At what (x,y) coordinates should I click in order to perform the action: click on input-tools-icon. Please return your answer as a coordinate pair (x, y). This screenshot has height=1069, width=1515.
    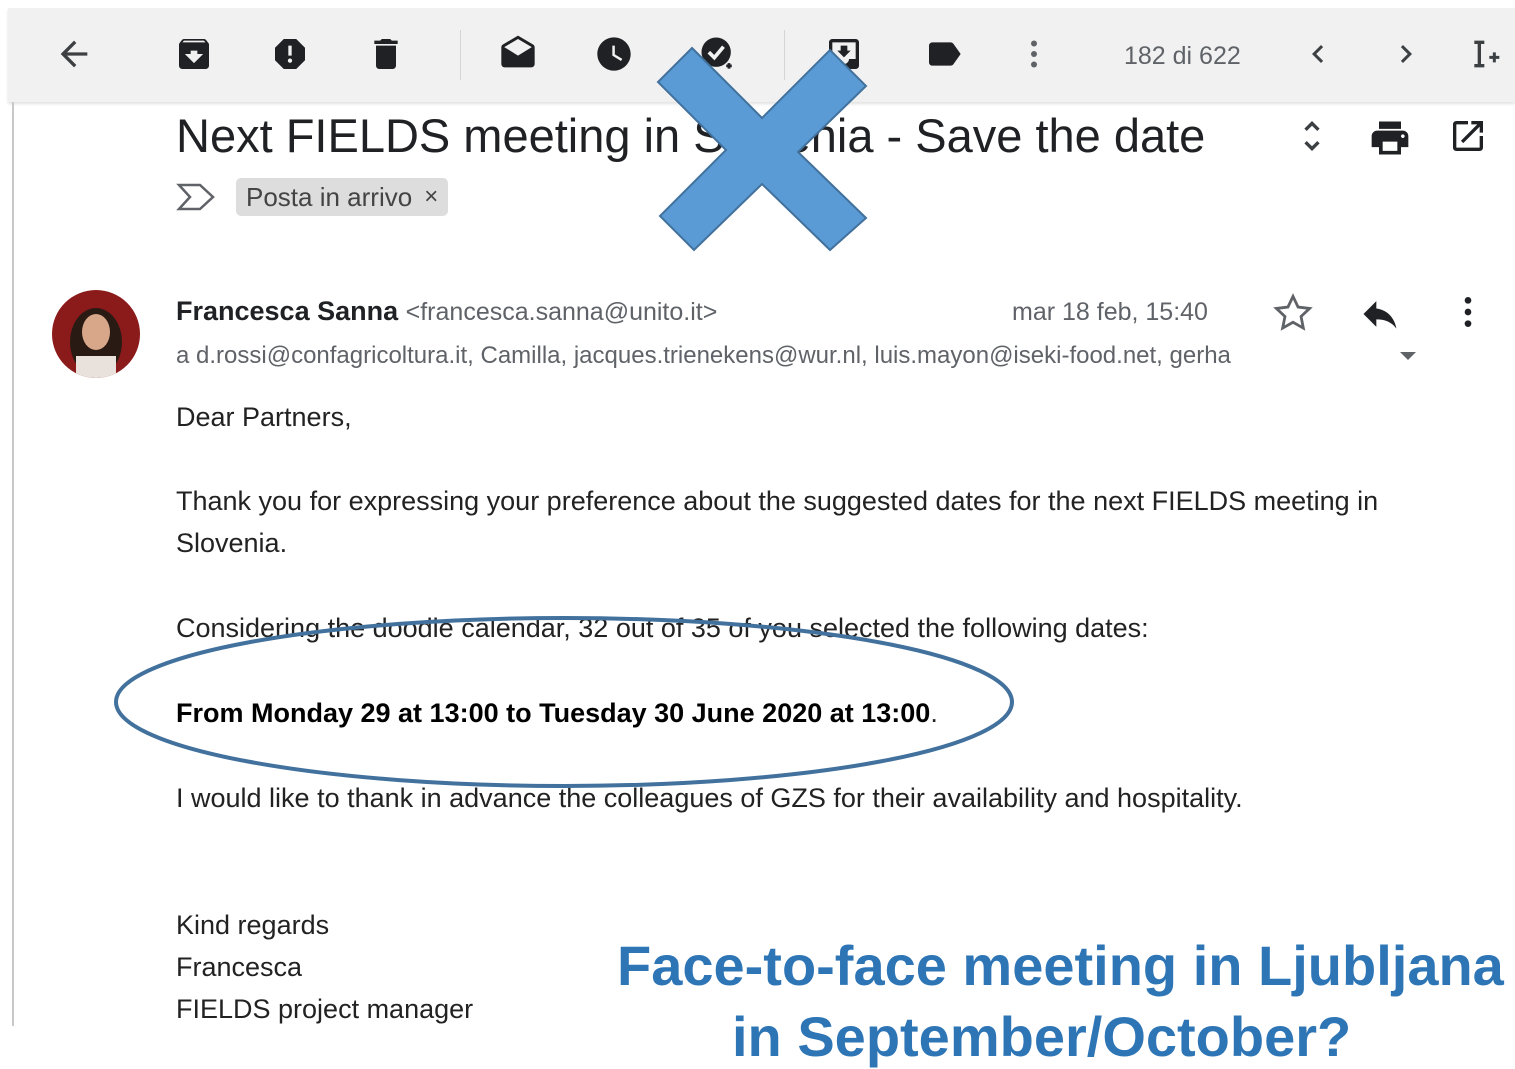
    Looking at the image, I should click on (1486, 54).